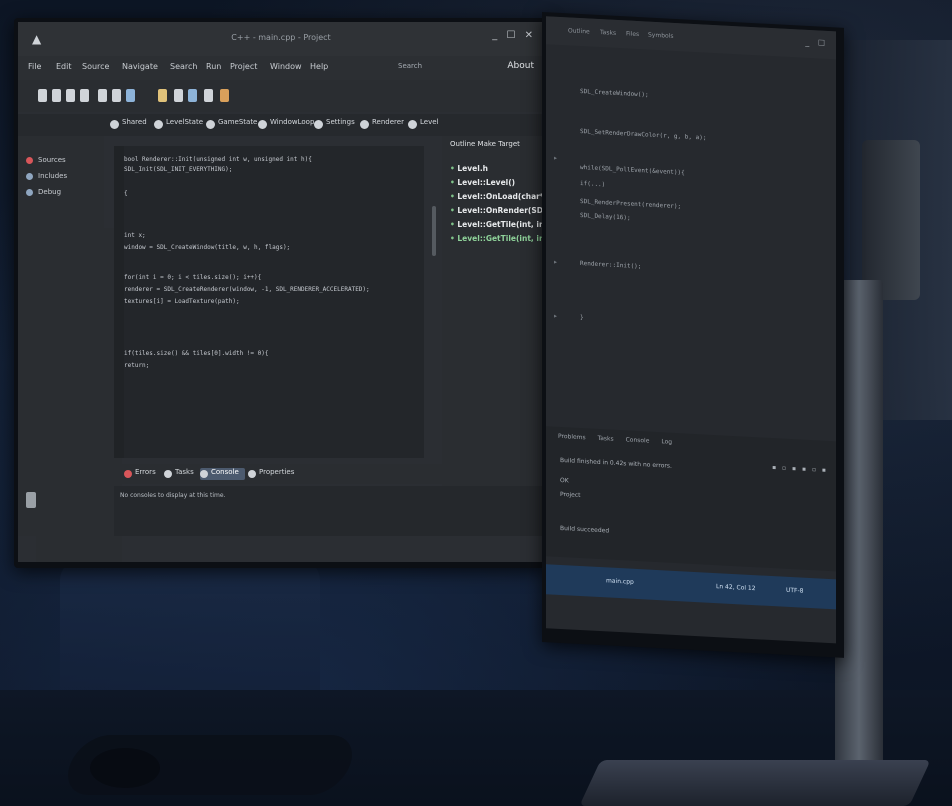 This screenshot has height=806, width=952. I want to click on new-file-icon, so click(42, 95).